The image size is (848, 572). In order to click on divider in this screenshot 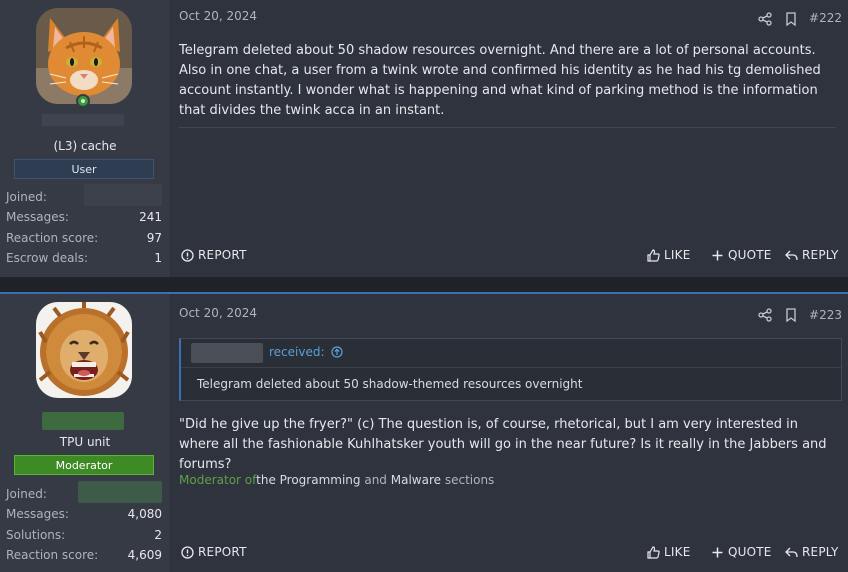, I will do `click(507, 127)`.